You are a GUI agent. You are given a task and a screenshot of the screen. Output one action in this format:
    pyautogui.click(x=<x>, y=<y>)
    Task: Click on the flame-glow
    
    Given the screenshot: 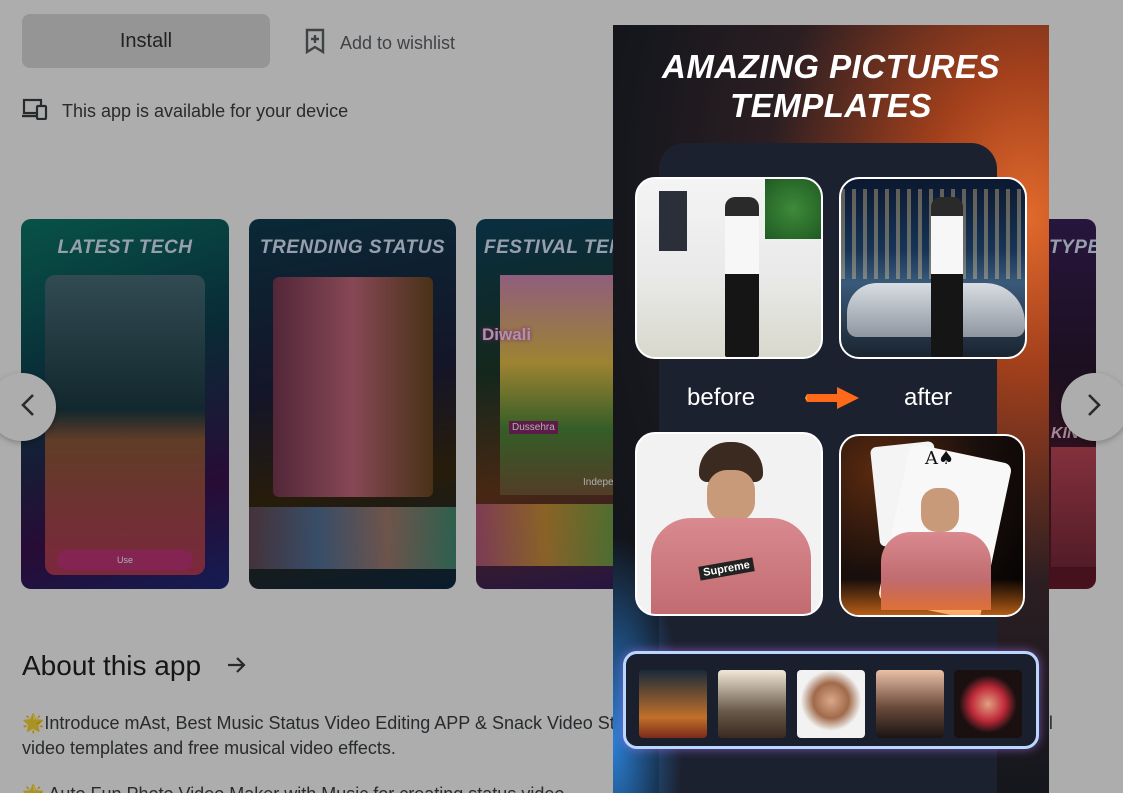 What is the action you would take?
    pyautogui.click(x=932, y=597)
    